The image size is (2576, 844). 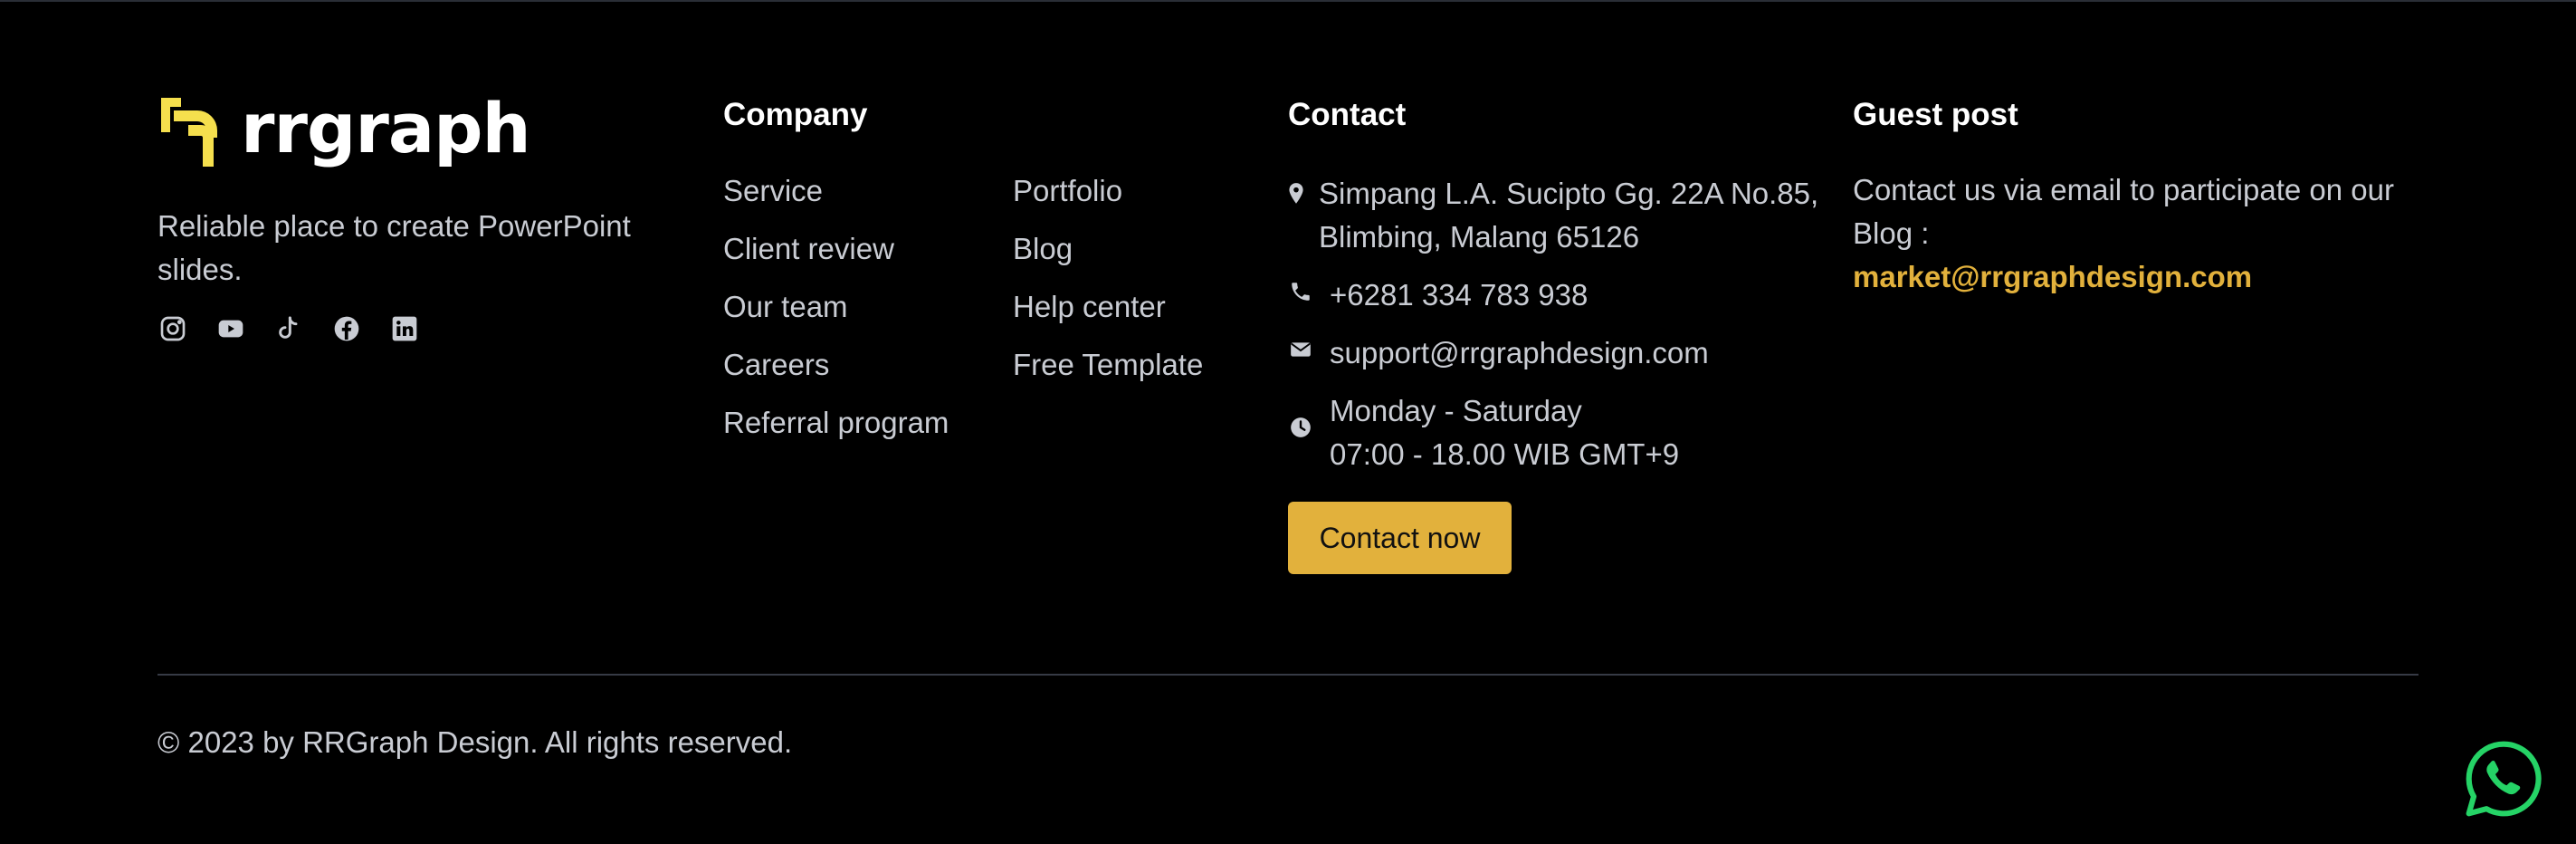 What do you see at coordinates (1505, 454) in the screenshot?
I see `hours-time: 07:00 - 18.00 WIB GMT+9` at bounding box center [1505, 454].